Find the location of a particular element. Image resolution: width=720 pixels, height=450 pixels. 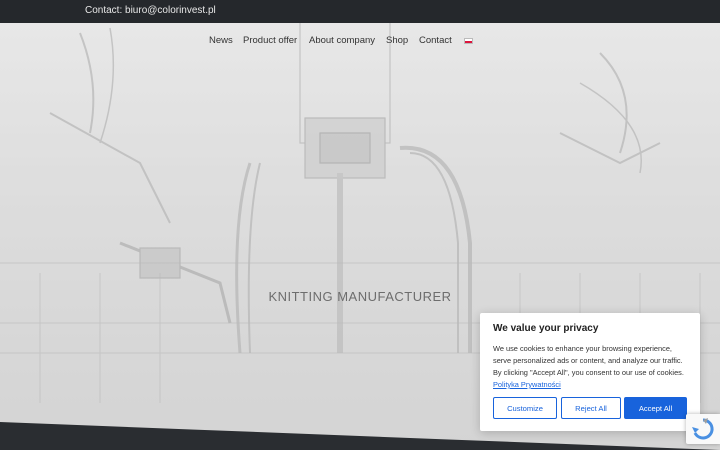

recaptcha-icon is located at coordinates (703, 429).